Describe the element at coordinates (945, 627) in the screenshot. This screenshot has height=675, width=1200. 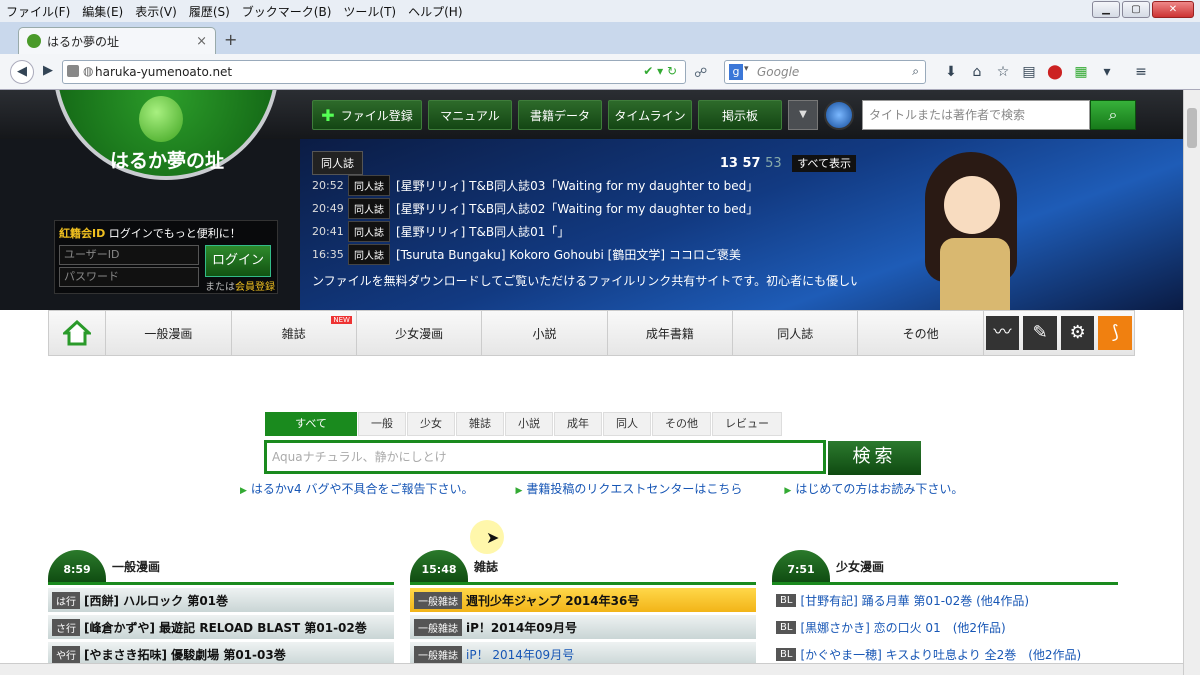
I see `list-item: BL [黒娜さかき] 恋の口火 01 (他2作品)` at that location.